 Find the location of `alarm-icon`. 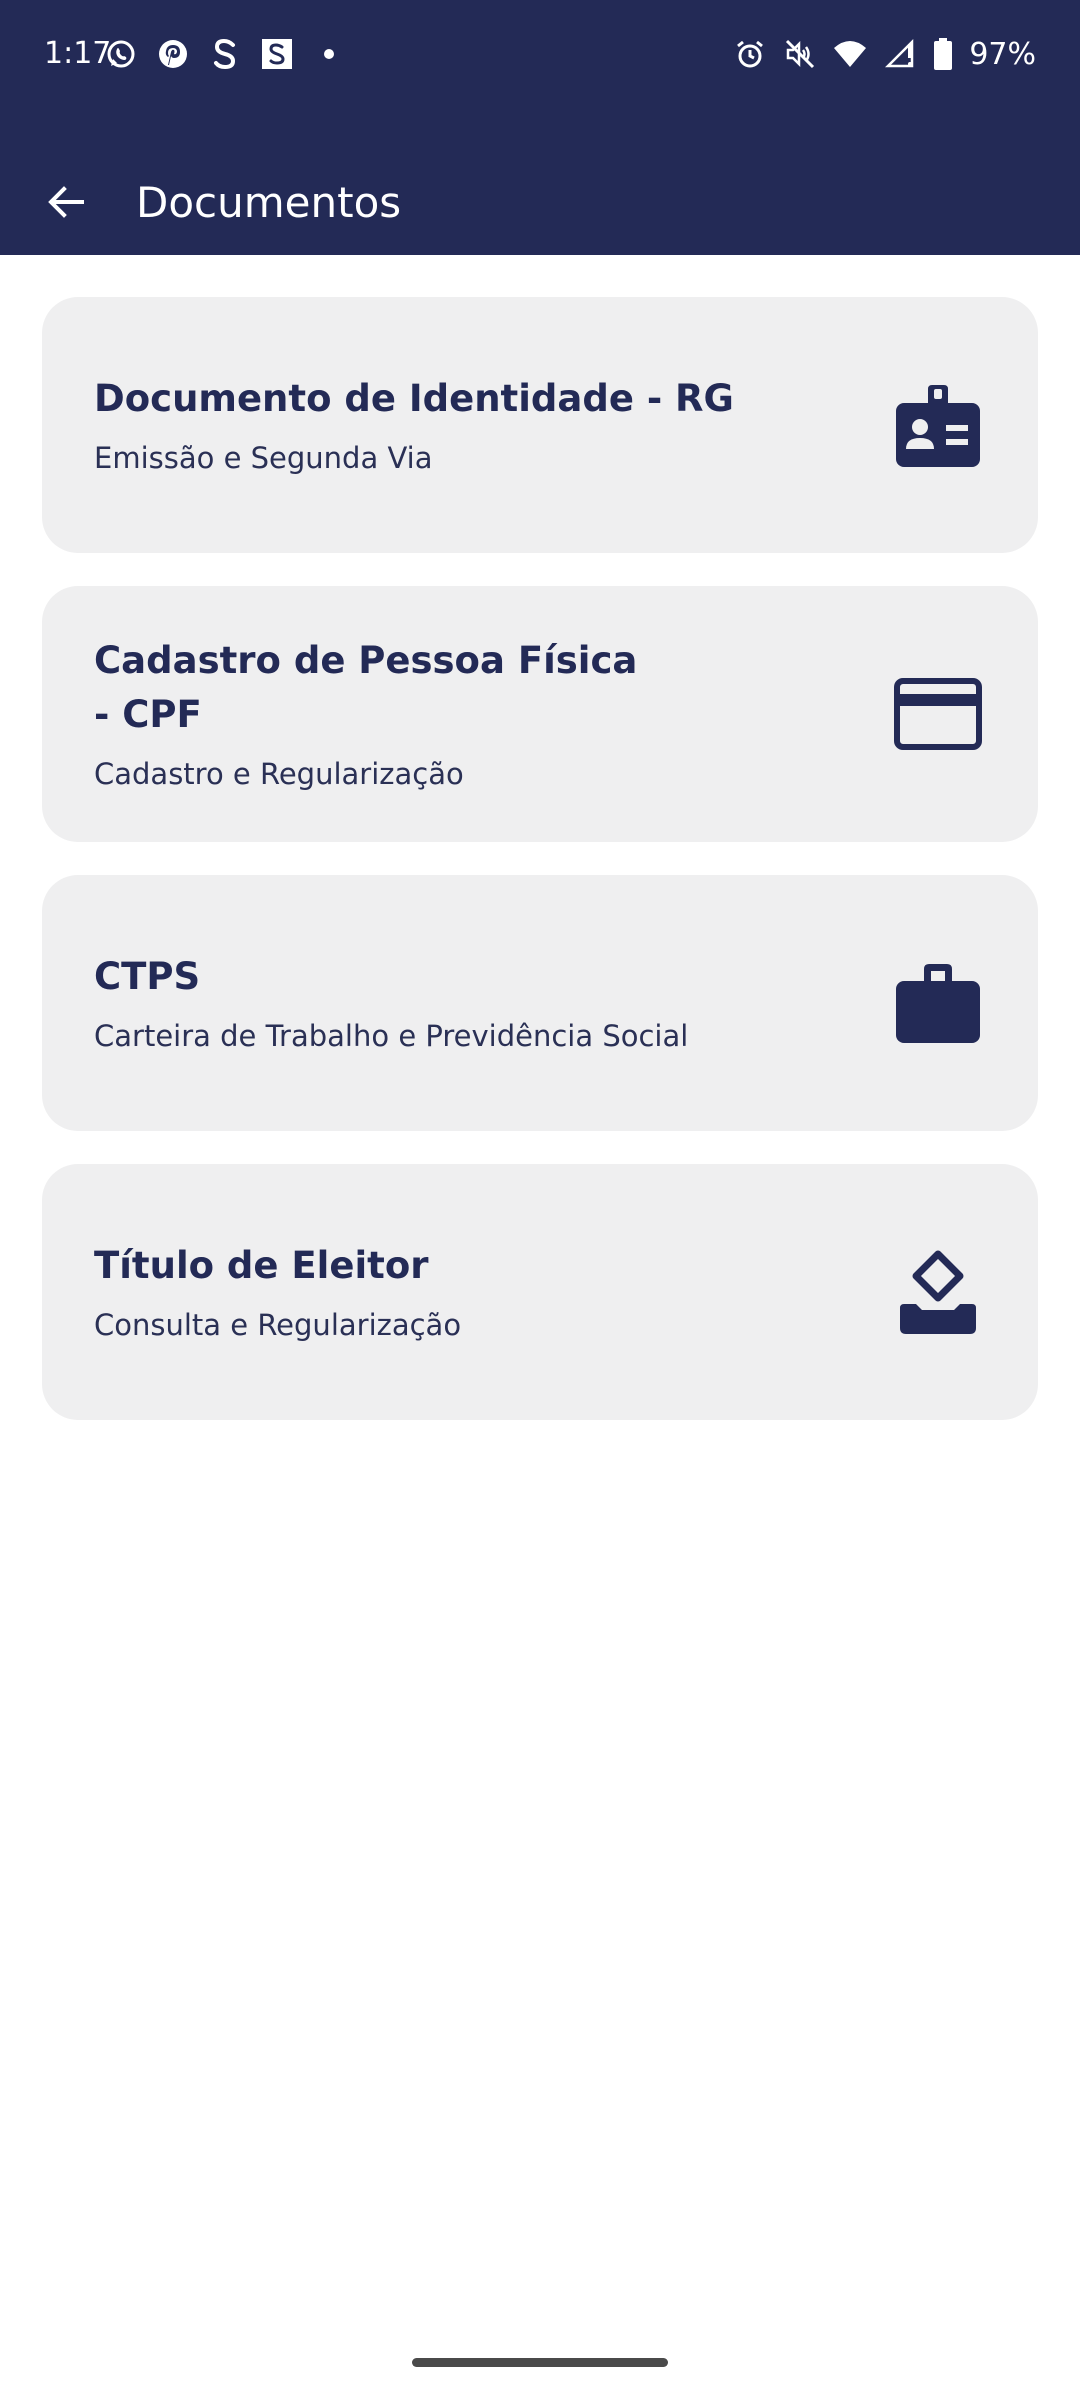

alarm-icon is located at coordinates (750, 54).